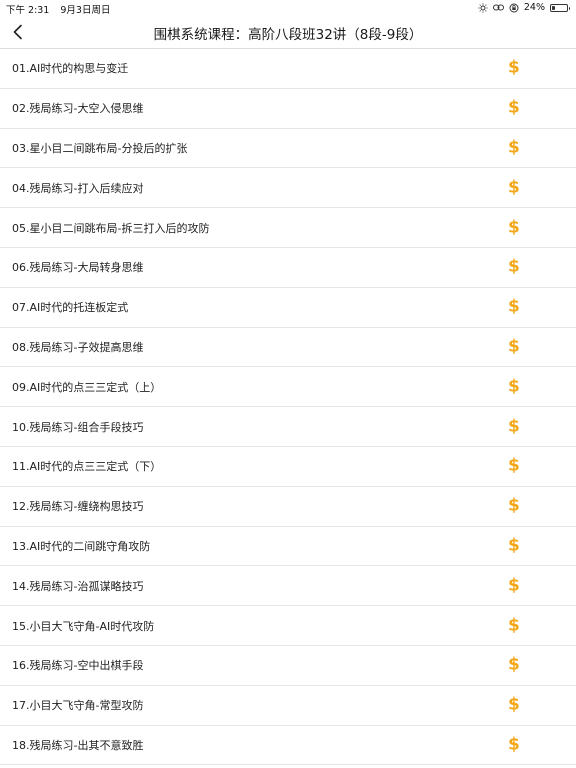 The width and height of the screenshot is (576, 768). Describe the element at coordinates (78, 188) in the screenshot. I see `lesson-title: 04.残局练习-打入后续应对` at that location.